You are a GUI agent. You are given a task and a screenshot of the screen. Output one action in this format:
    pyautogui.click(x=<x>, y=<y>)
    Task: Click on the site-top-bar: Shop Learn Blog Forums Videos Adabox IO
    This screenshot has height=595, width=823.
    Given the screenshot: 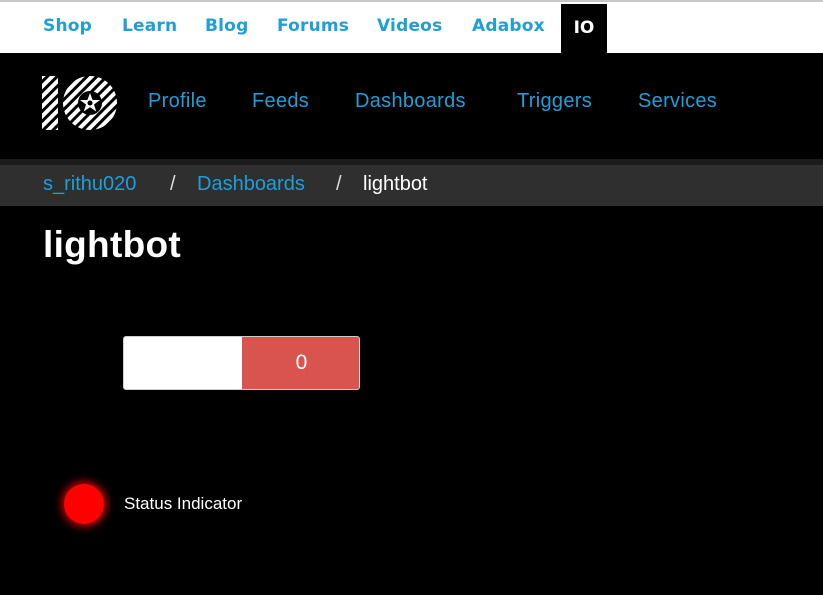 What is the action you would take?
    pyautogui.click(x=411, y=27)
    